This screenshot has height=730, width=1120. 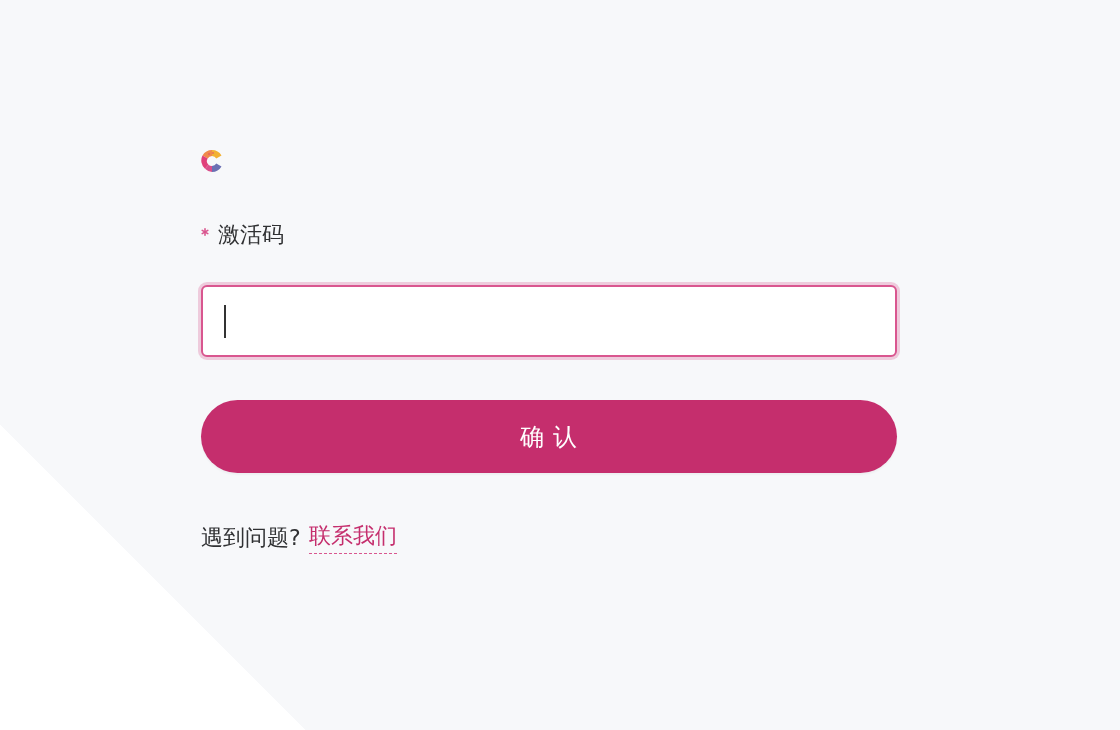 I want to click on logo-icon, so click(x=212, y=161).